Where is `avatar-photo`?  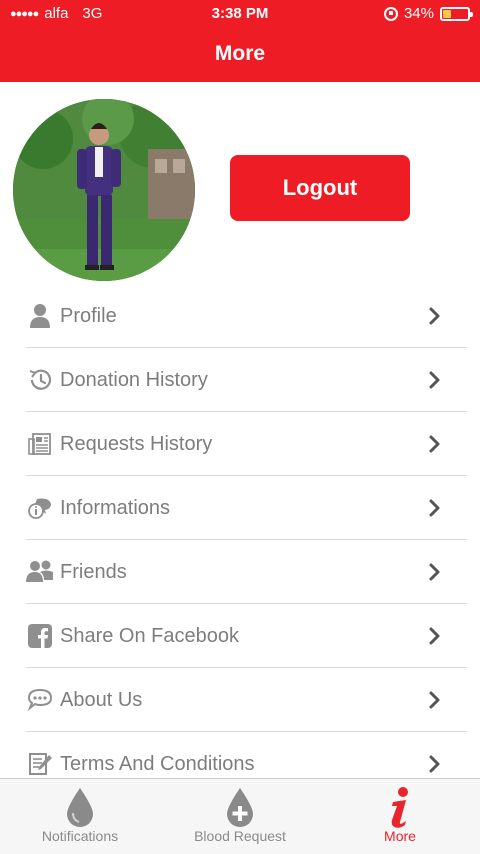 avatar-photo is located at coordinates (104, 190).